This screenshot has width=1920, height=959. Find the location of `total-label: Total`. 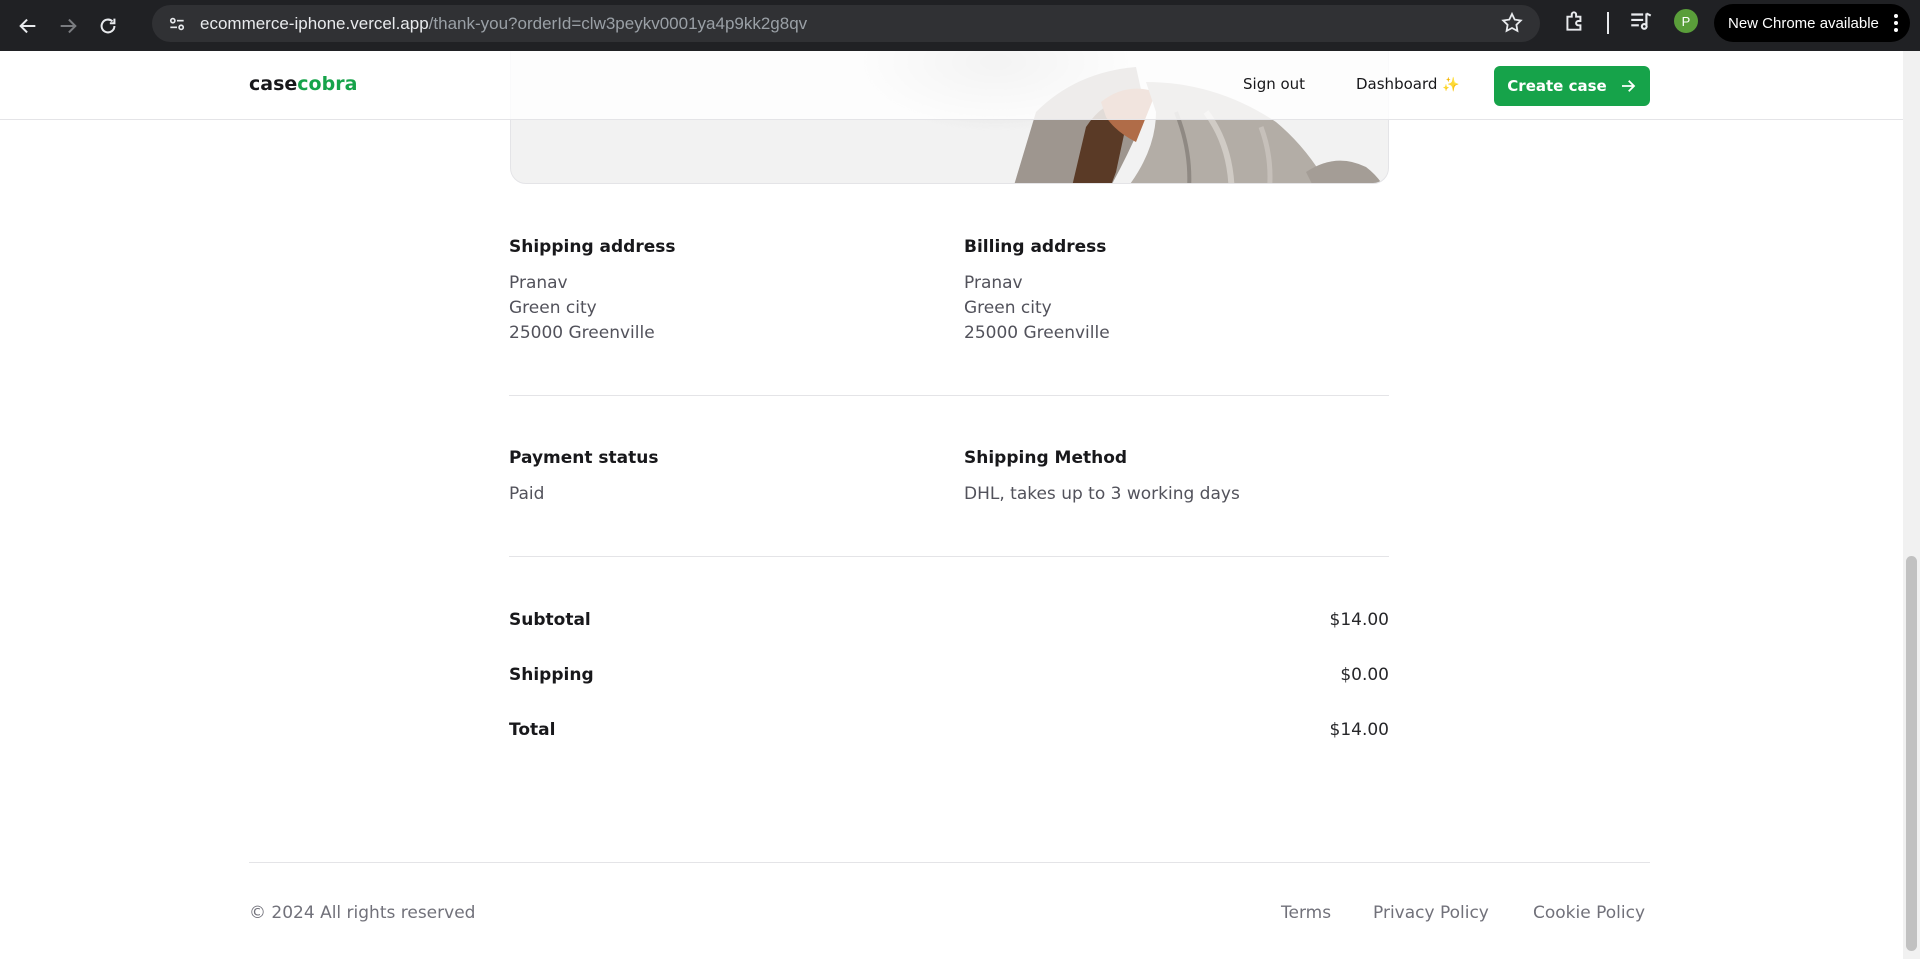

total-label: Total is located at coordinates (532, 730).